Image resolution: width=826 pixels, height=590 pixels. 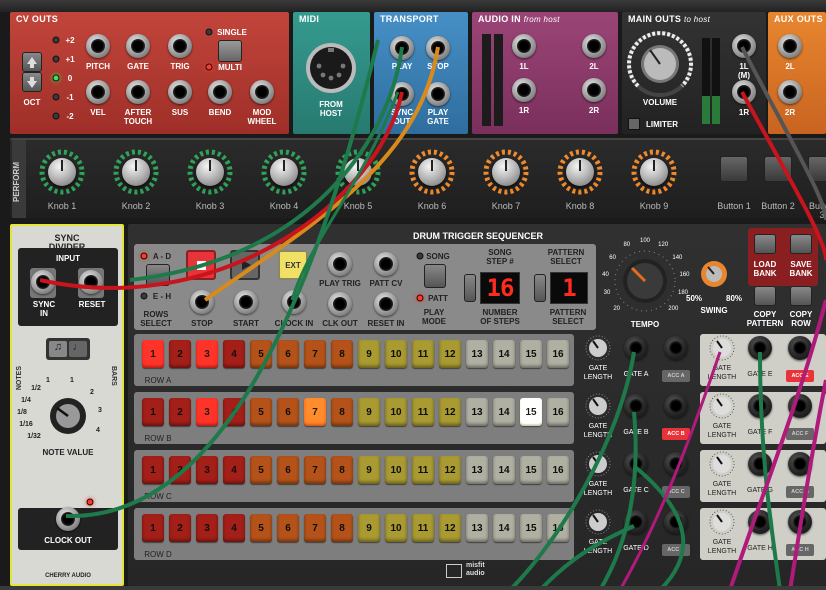 What do you see at coordinates (636, 522) in the screenshot?
I see `gate-jack` at bounding box center [636, 522].